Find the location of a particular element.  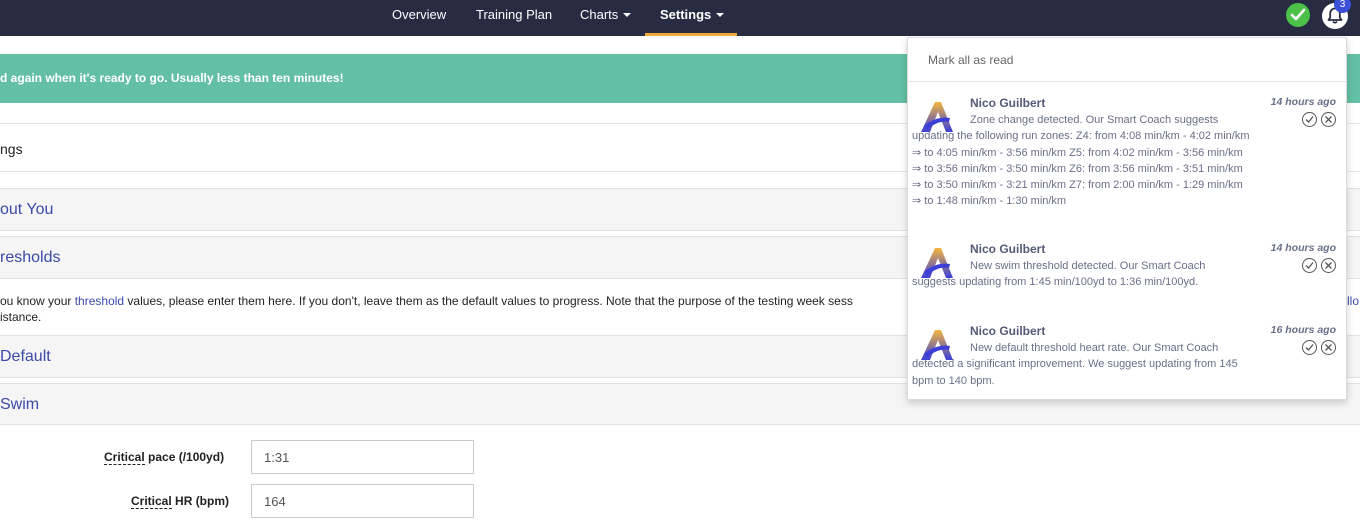

top-navbar: Overview Training Plan Charts Settings 3 is located at coordinates (680, 18).